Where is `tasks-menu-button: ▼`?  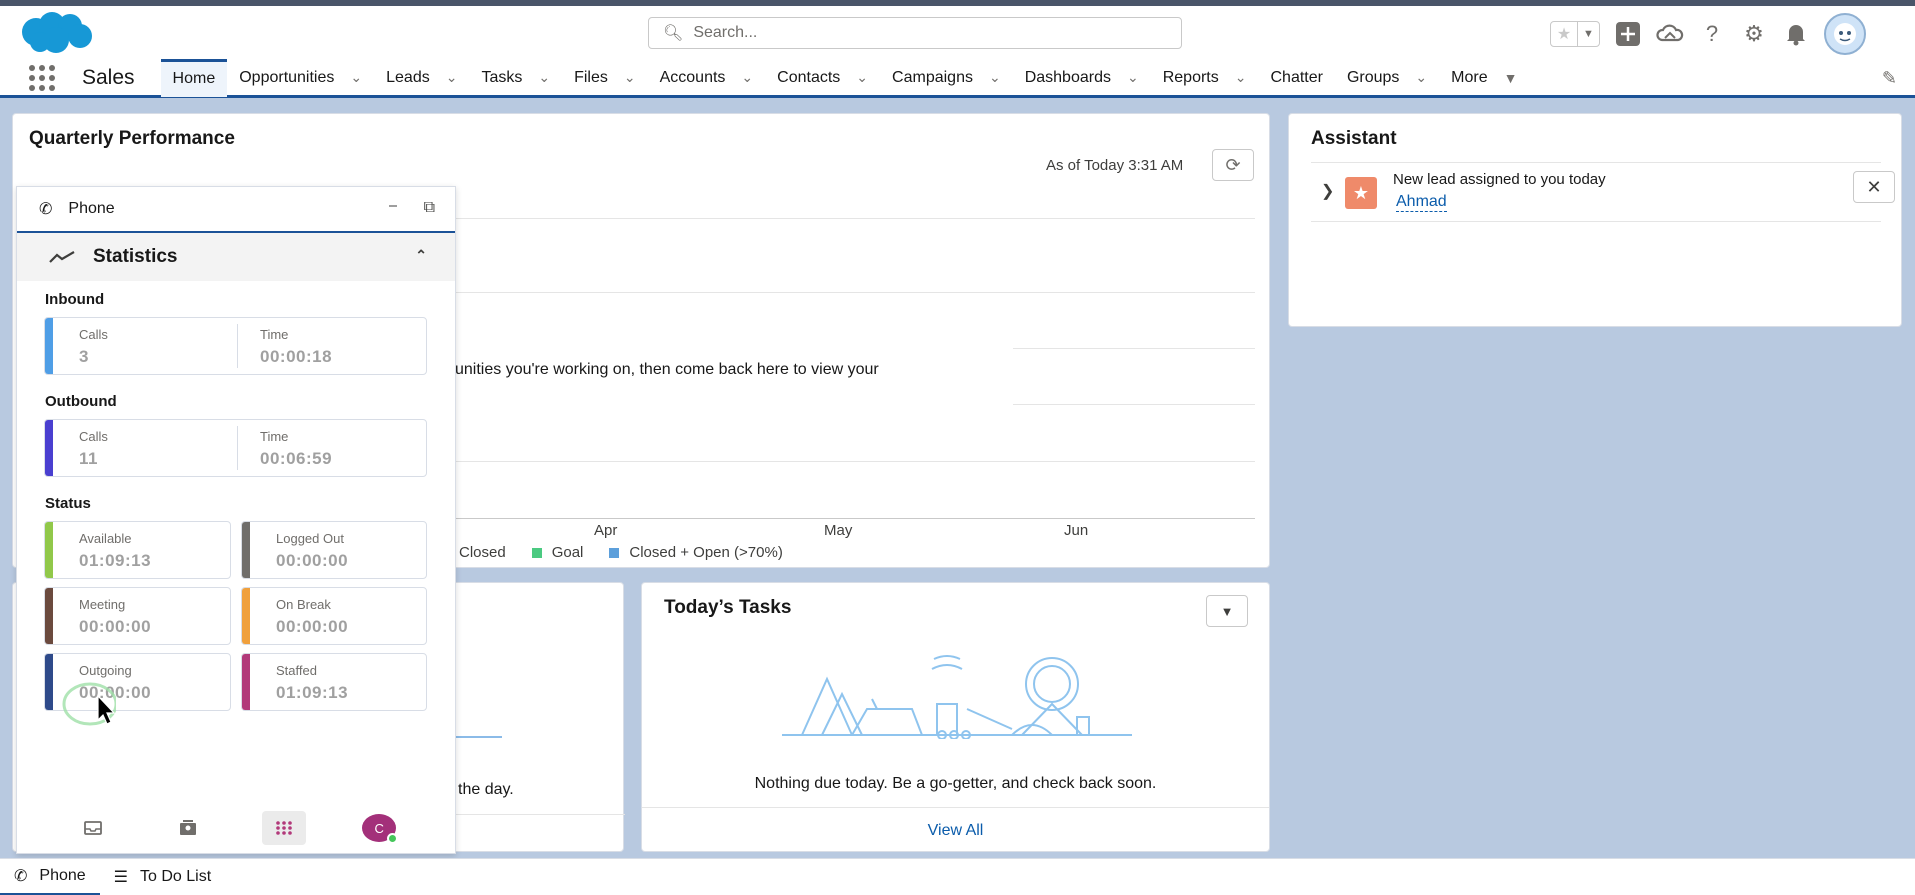 tasks-menu-button: ▼ is located at coordinates (1227, 611).